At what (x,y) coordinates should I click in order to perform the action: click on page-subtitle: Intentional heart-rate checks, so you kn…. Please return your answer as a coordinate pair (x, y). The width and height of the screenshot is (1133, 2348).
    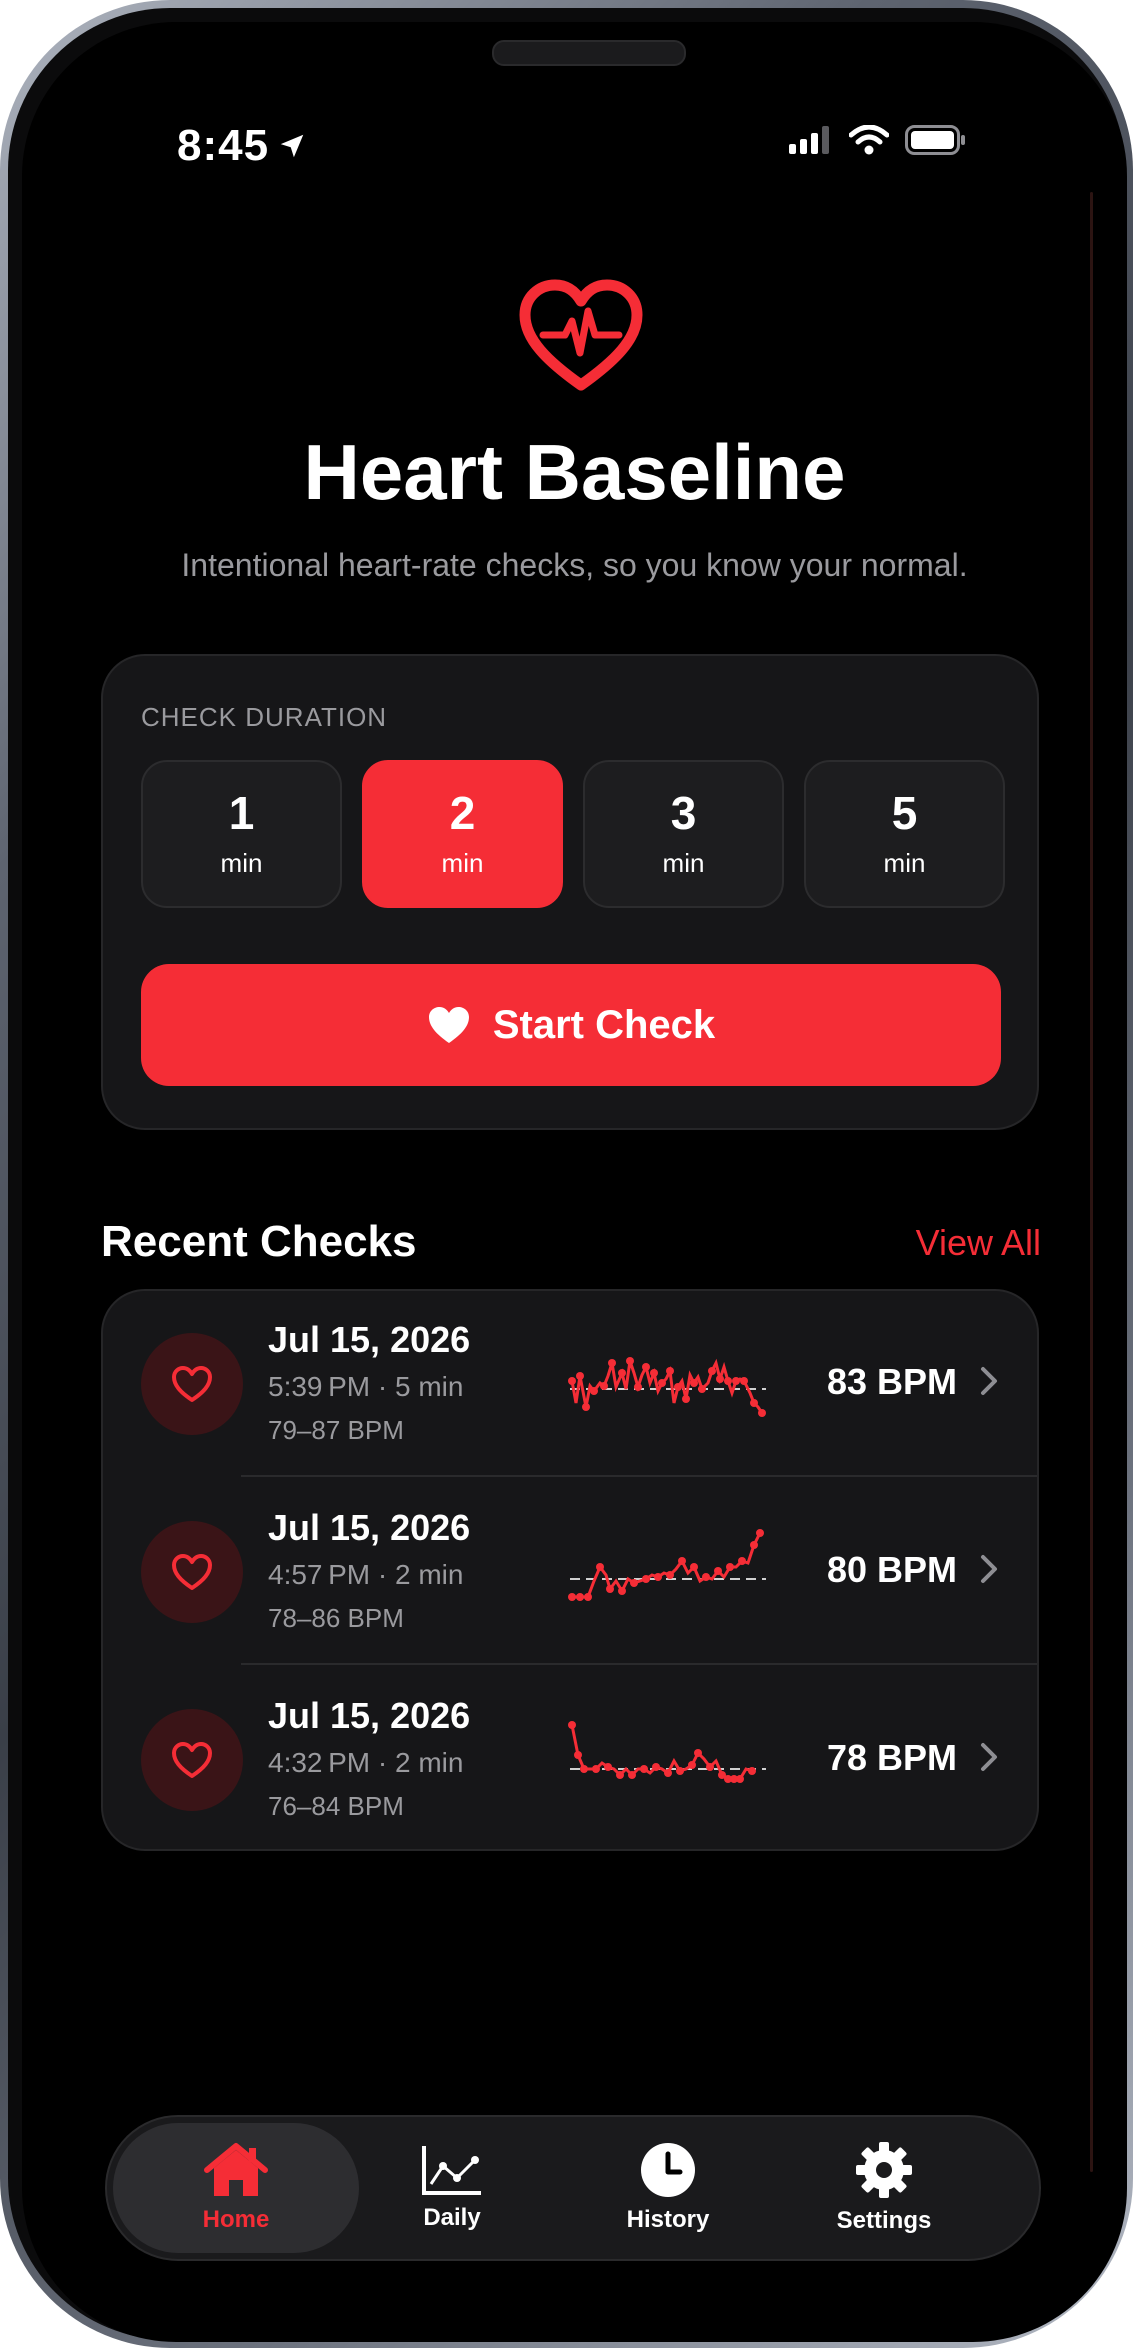
    Looking at the image, I should click on (574, 565).